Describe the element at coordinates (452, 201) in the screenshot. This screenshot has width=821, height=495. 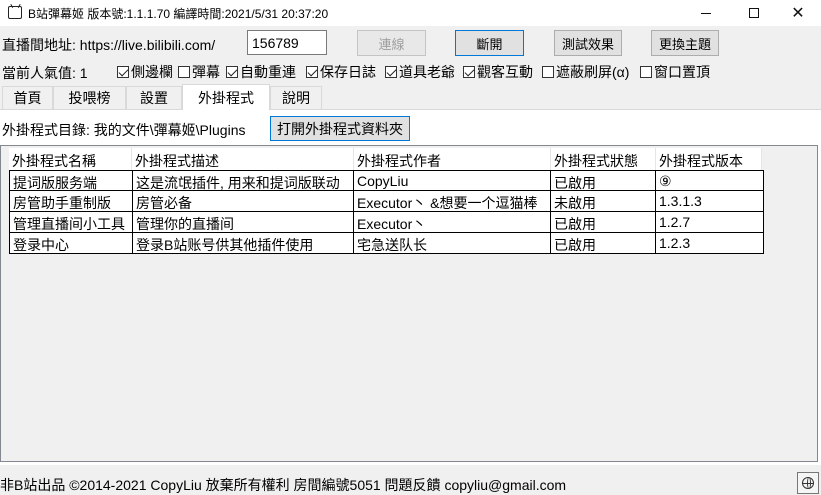
I see `cell-author: Executor丶 &想要一个逗猫棒` at that location.